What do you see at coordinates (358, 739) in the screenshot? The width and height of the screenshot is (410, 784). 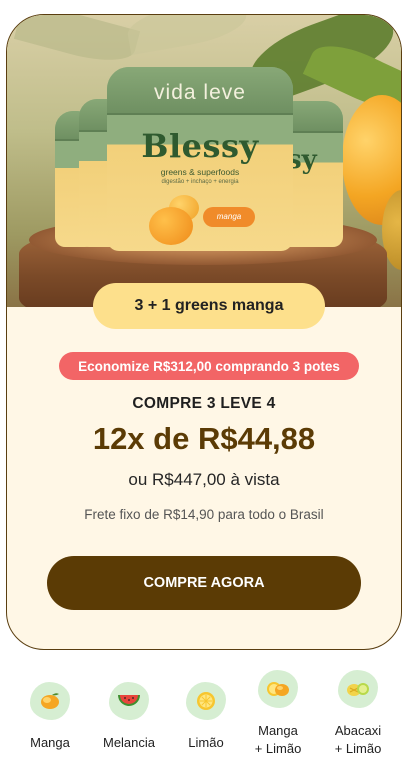 I see `flavor-label: Abacaxi + Limão` at bounding box center [358, 739].